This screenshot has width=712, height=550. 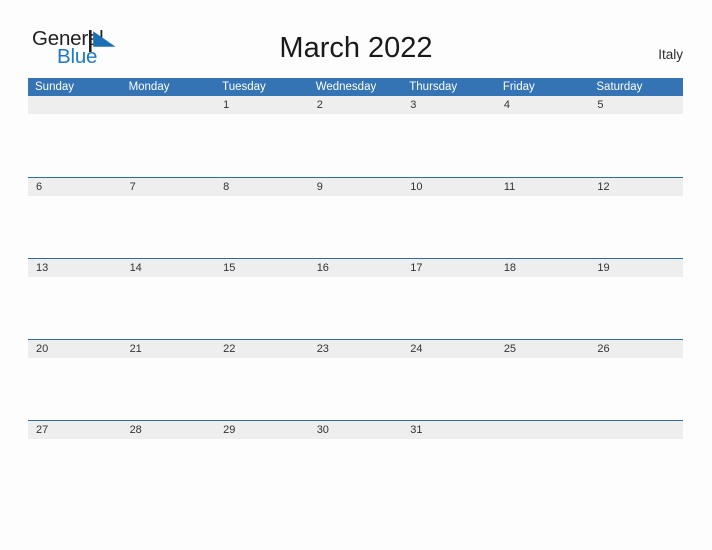 What do you see at coordinates (636, 187) in the screenshot?
I see `day-cell: 12` at bounding box center [636, 187].